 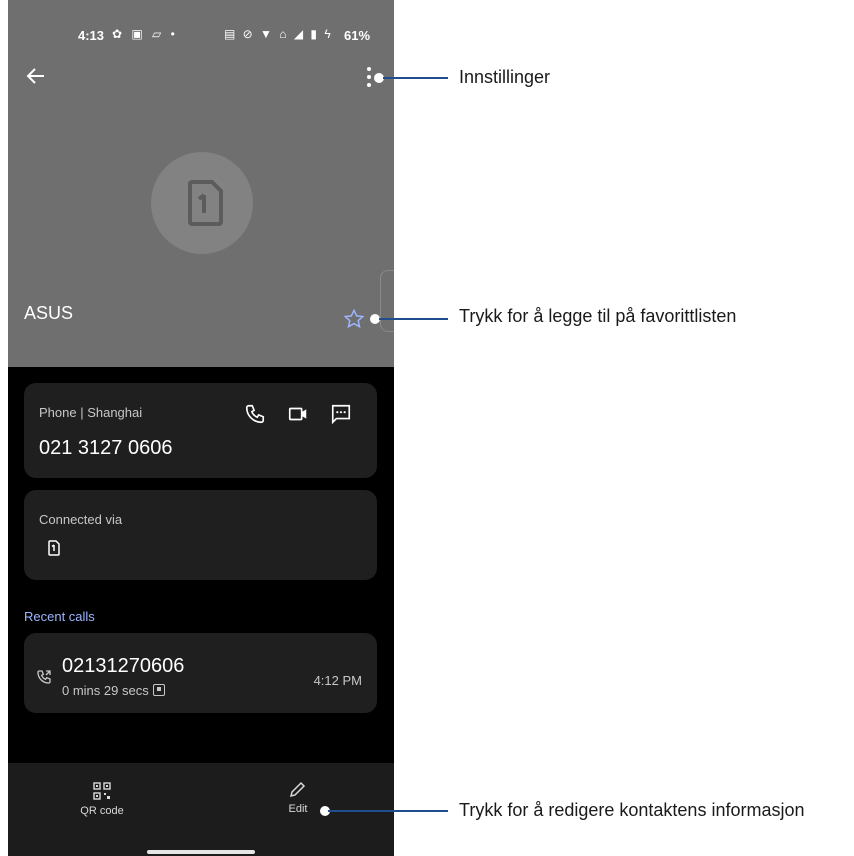 What do you see at coordinates (337, 680) in the screenshot?
I see `recent-call-time: 4:12 PM` at bounding box center [337, 680].